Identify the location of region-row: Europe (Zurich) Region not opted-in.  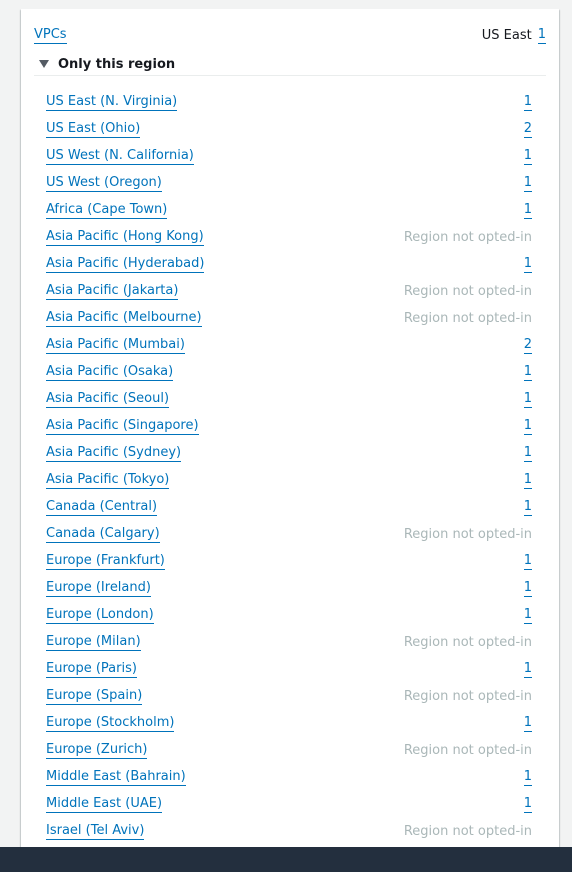
(289, 750).